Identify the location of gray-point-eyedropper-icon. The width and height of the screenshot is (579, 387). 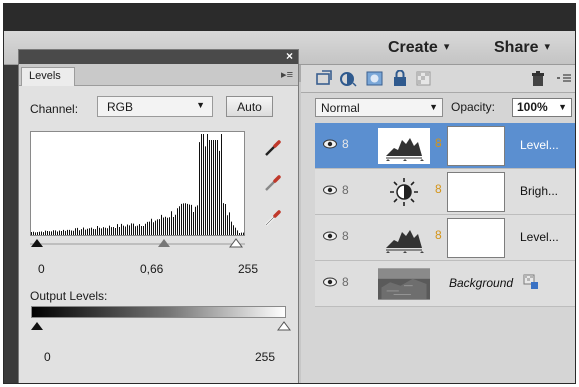
(273, 183).